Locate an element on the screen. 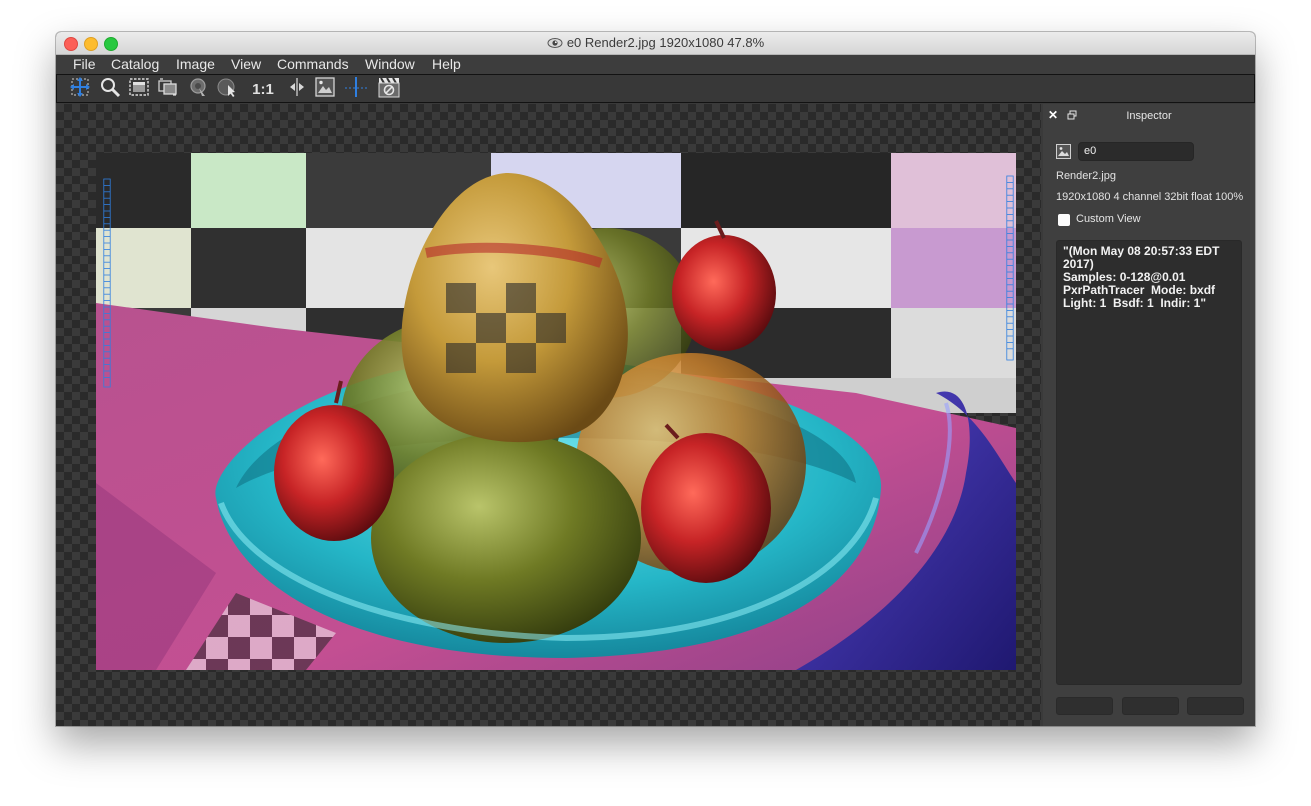  toolbar: 1:1 is located at coordinates (655, 88).